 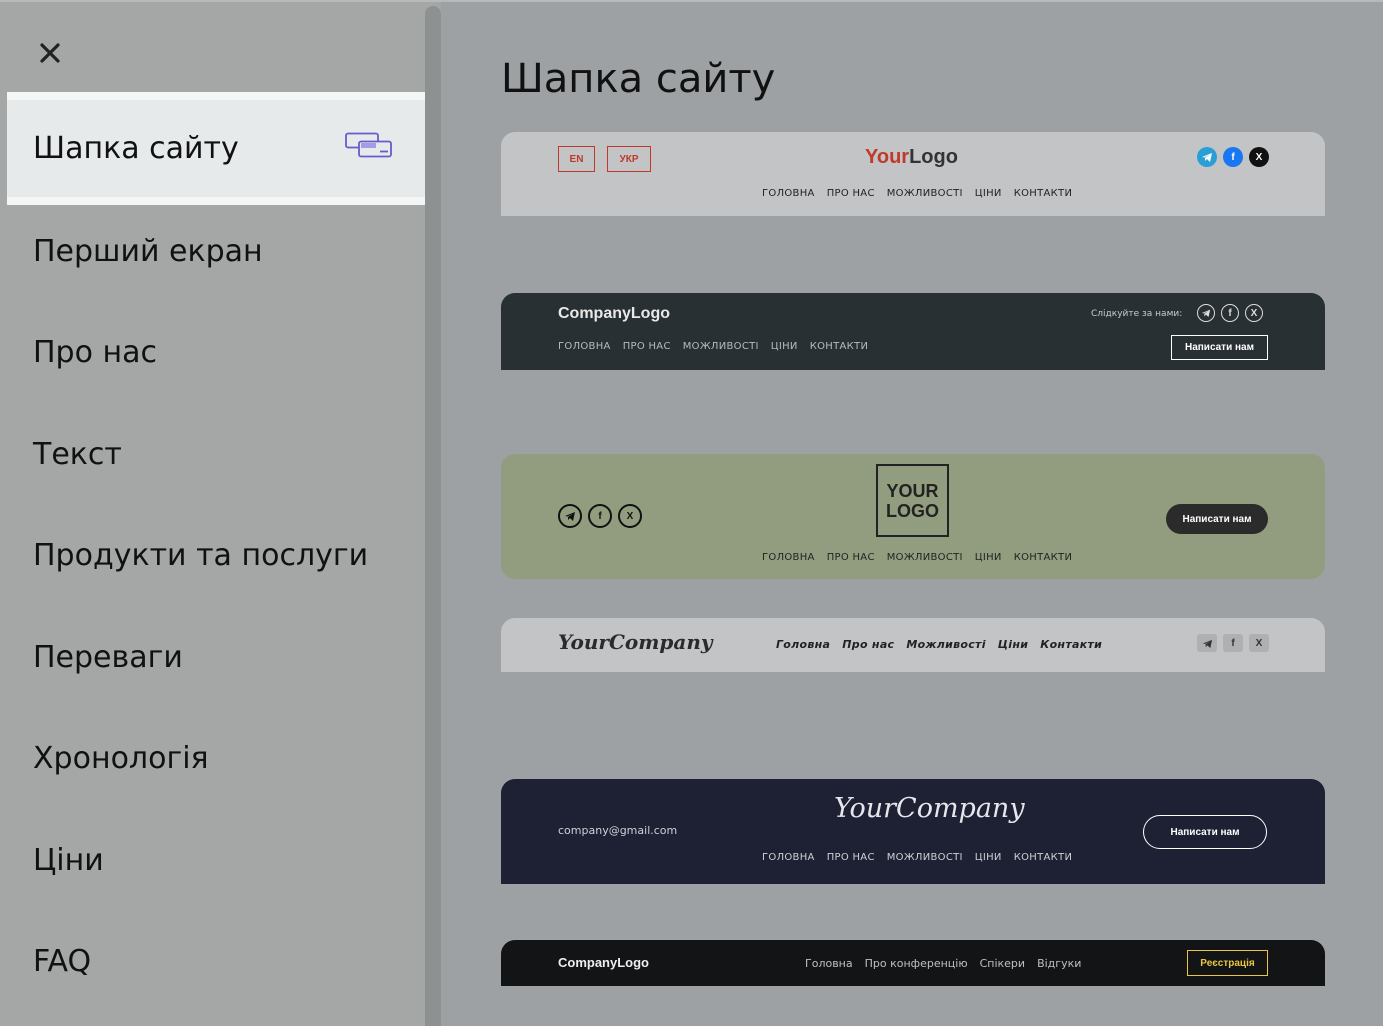 What do you see at coordinates (77, 454) in the screenshot?
I see `sidebar-item-label: Текст` at bounding box center [77, 454].